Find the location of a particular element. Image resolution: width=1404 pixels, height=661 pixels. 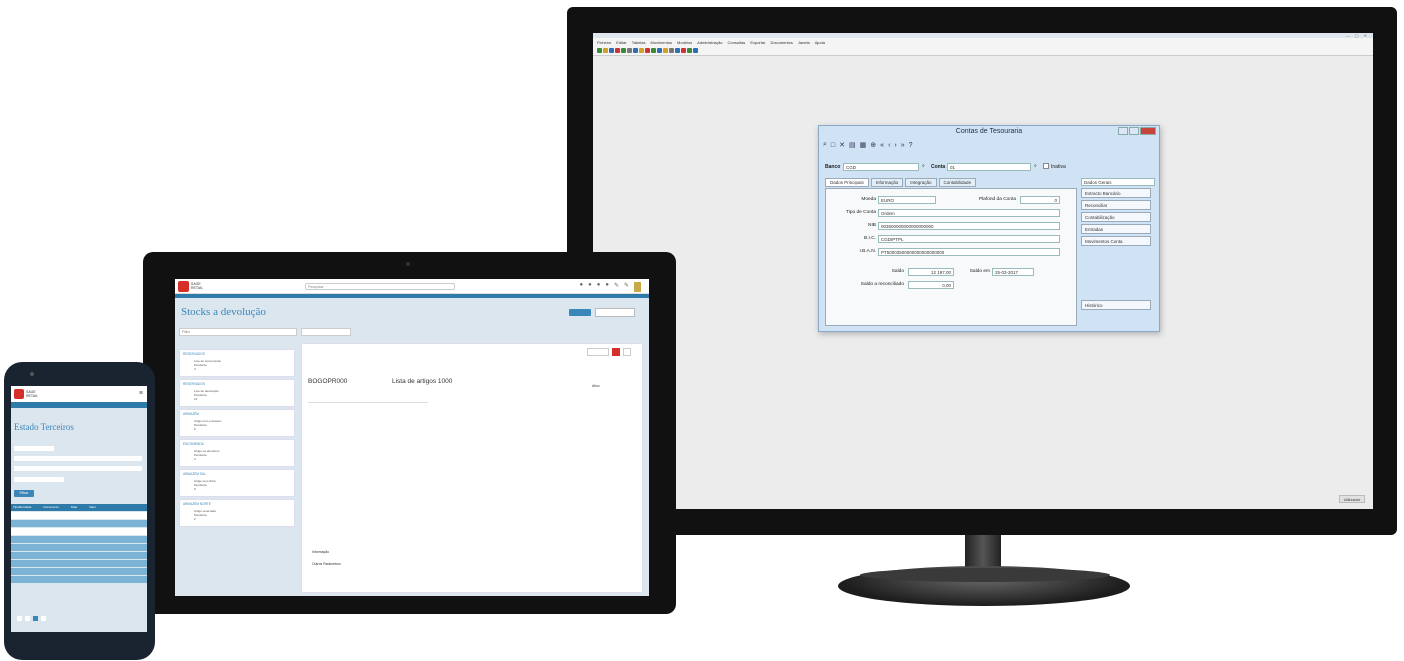

maximize-button is located at coordinates (1134, 131).